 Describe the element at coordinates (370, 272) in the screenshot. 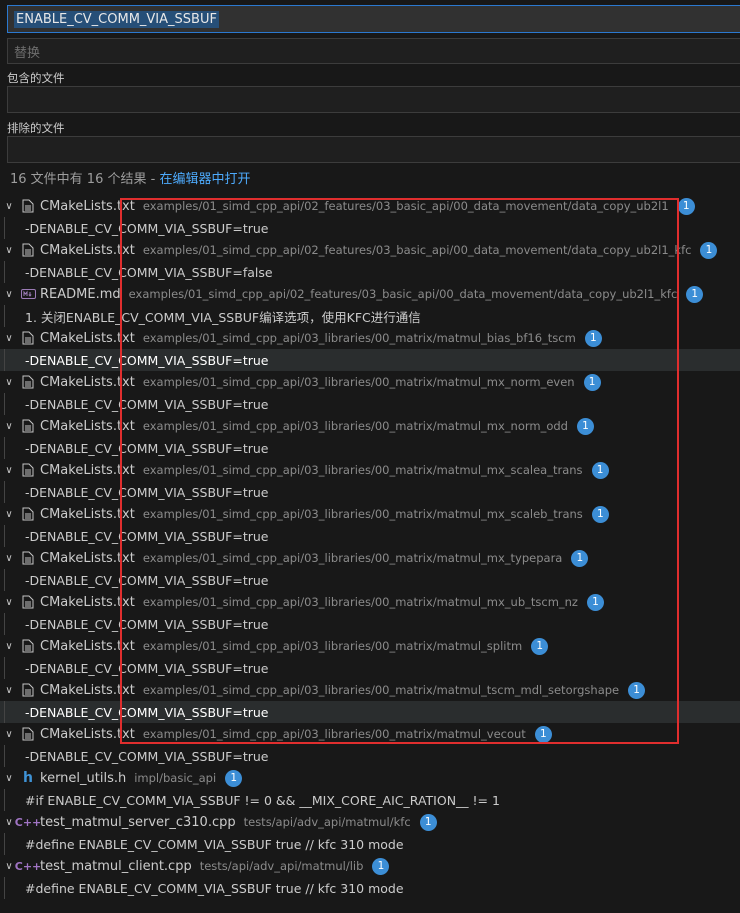

I see `result-match-row: -DENABLE_CV_COMM_VIA_SSBUF=false` at that location.